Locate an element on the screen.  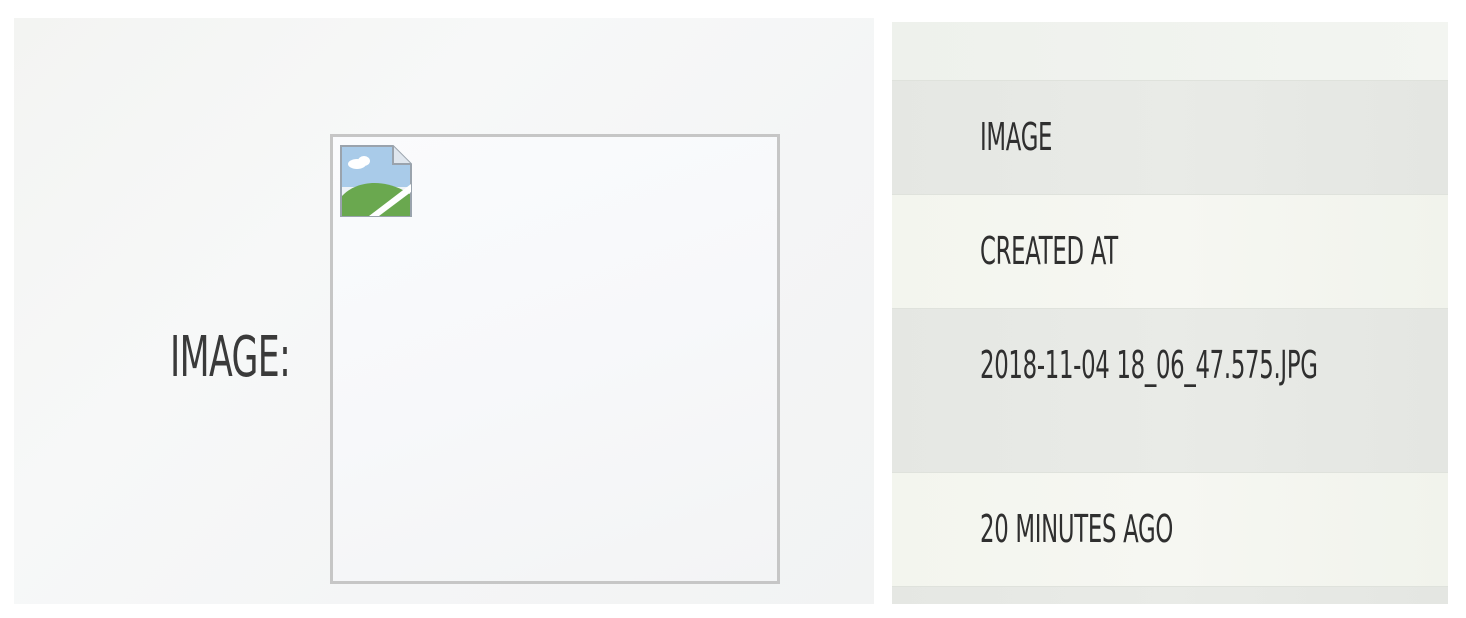
image-field-label: IMAGE: is located at coordinates (230, 357).